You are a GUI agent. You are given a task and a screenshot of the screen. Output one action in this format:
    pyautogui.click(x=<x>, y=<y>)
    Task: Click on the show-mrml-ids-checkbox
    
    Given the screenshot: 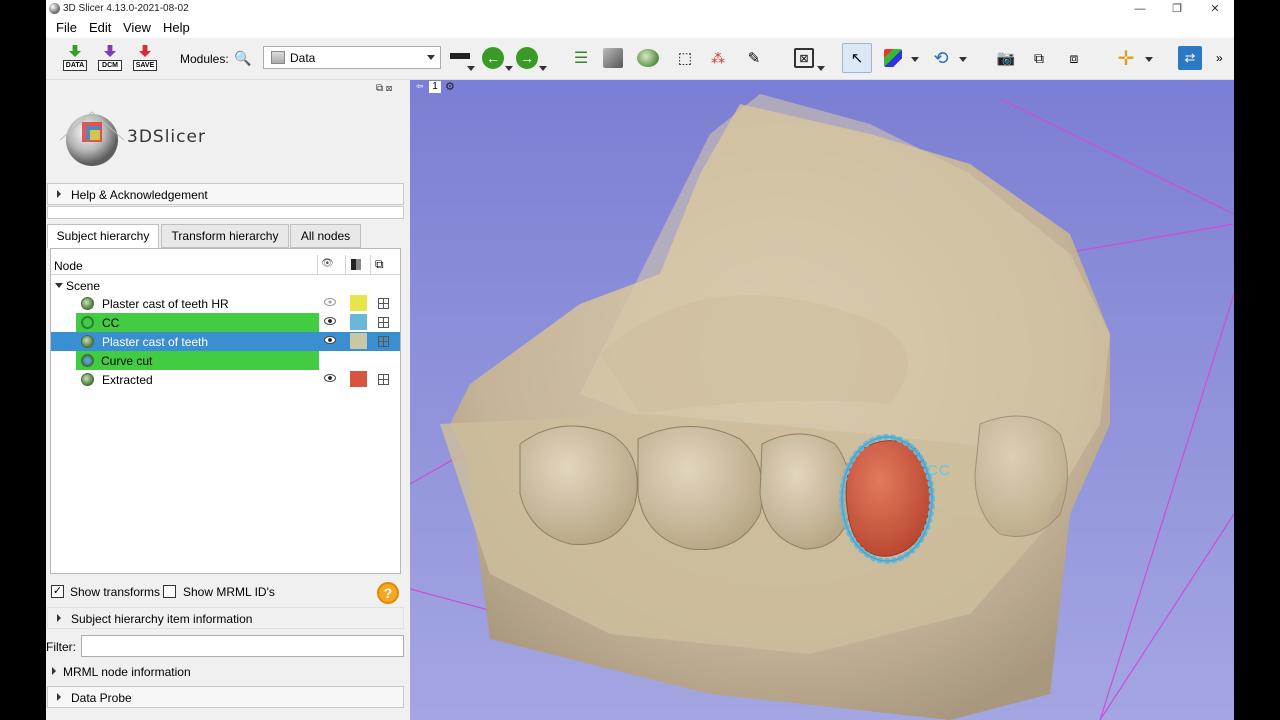 What is the action you would take?
    pyautogui.click(x=169, y=591)
    